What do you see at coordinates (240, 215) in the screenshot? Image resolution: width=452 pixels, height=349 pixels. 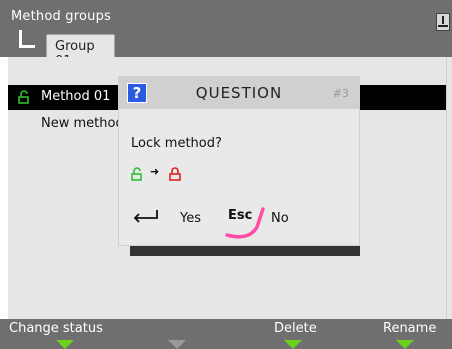 I see `esc-button: Esc` at bounding box center [240, 215].